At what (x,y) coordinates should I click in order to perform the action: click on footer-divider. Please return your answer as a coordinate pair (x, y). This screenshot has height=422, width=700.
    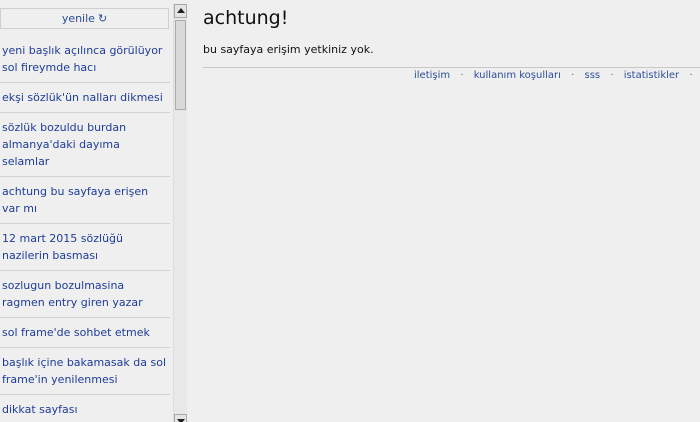
    Looking at the image, I should click on (451, 67).